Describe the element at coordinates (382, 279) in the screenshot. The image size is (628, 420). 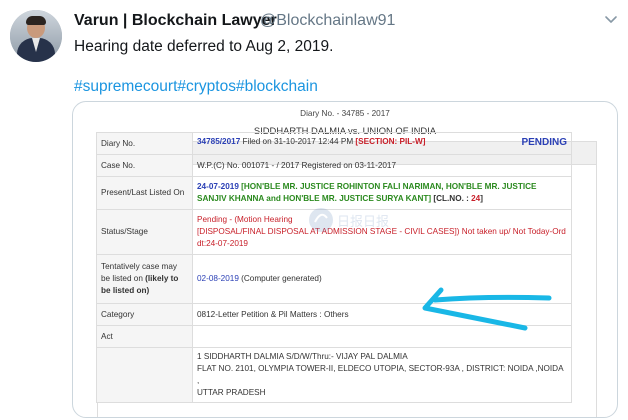
I see `row-value: 02-08-2019 (Computer generated)` at that location.